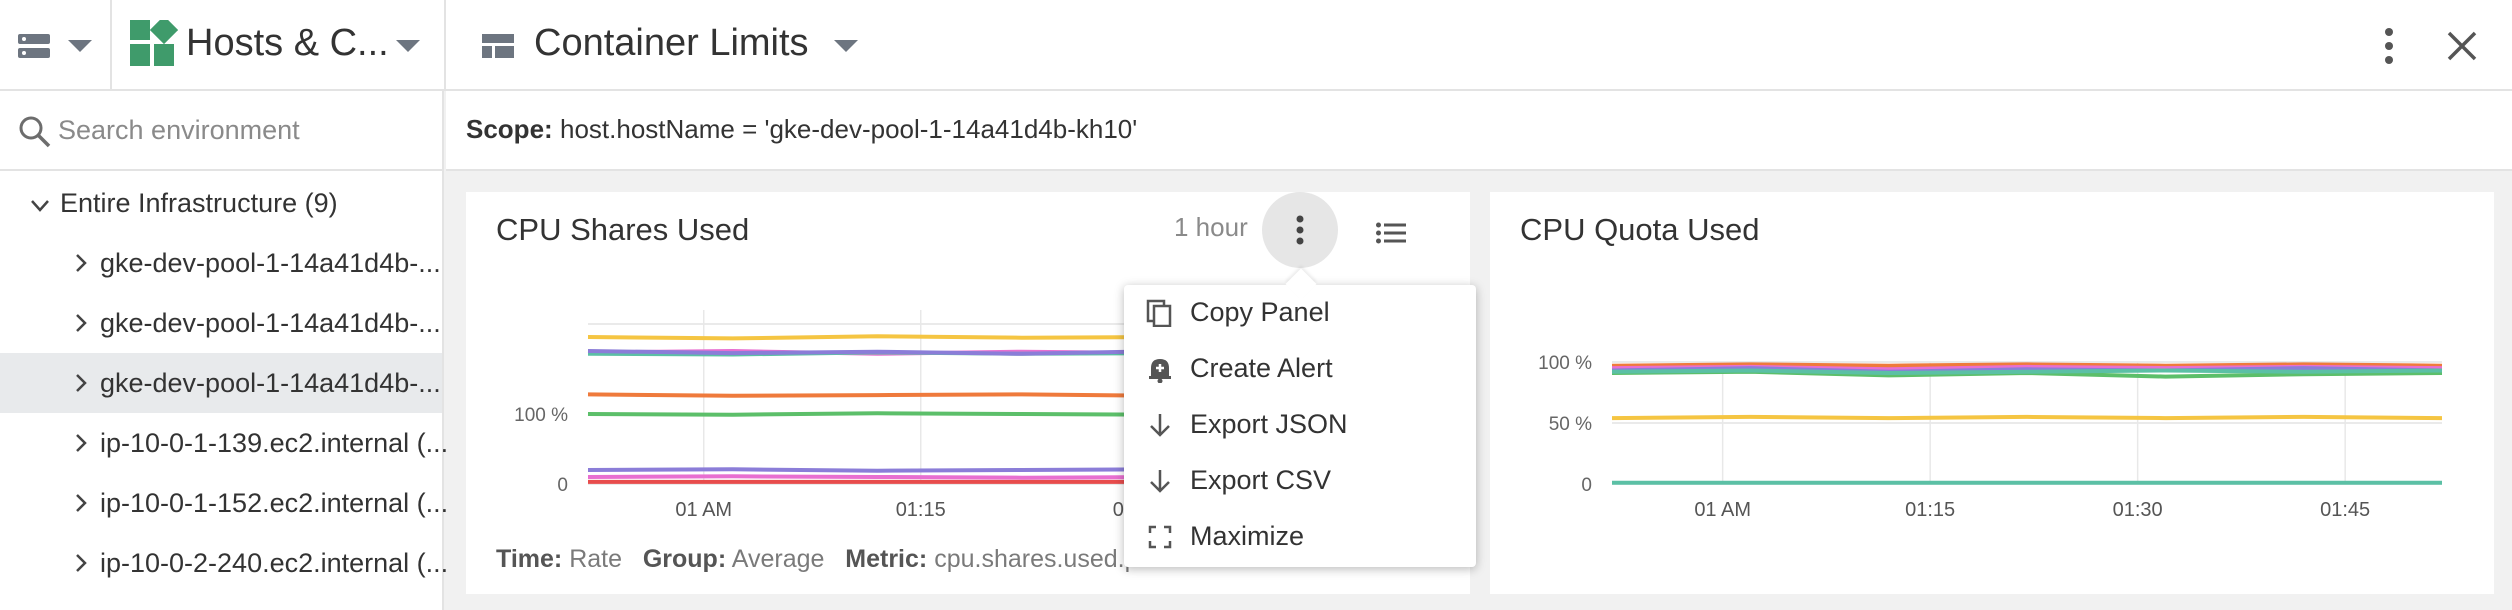 Image resolution: width=2512 pixels, height=610 pixels. I want to click on dashboard-title: Container Limits, so click(671, 43).